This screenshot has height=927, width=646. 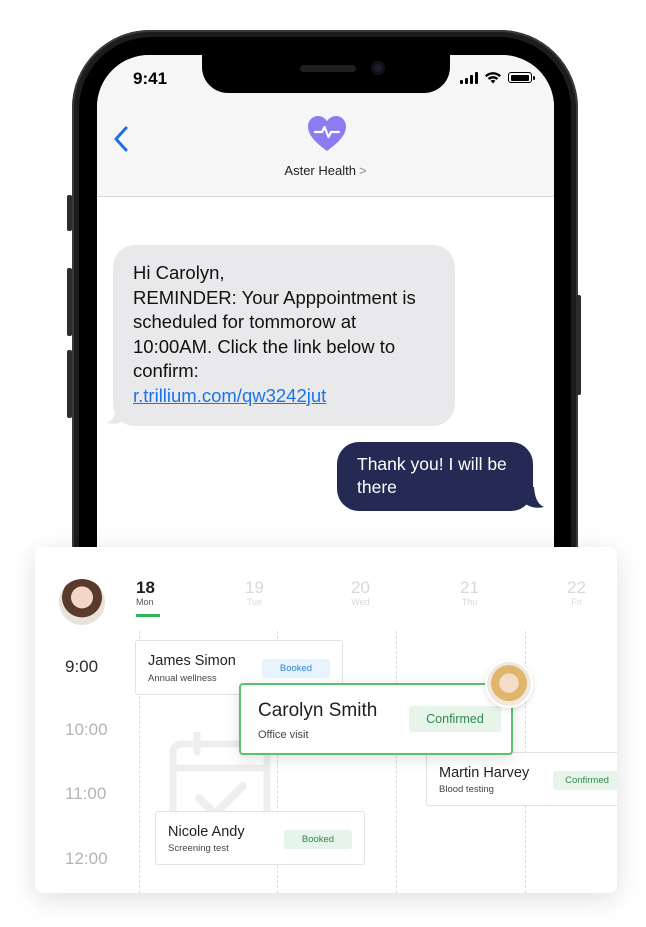 What do you see at coordinates (283, 735) in the screenshot?
I see `appointment-type: Office visit` at bounding box center [283, 735].